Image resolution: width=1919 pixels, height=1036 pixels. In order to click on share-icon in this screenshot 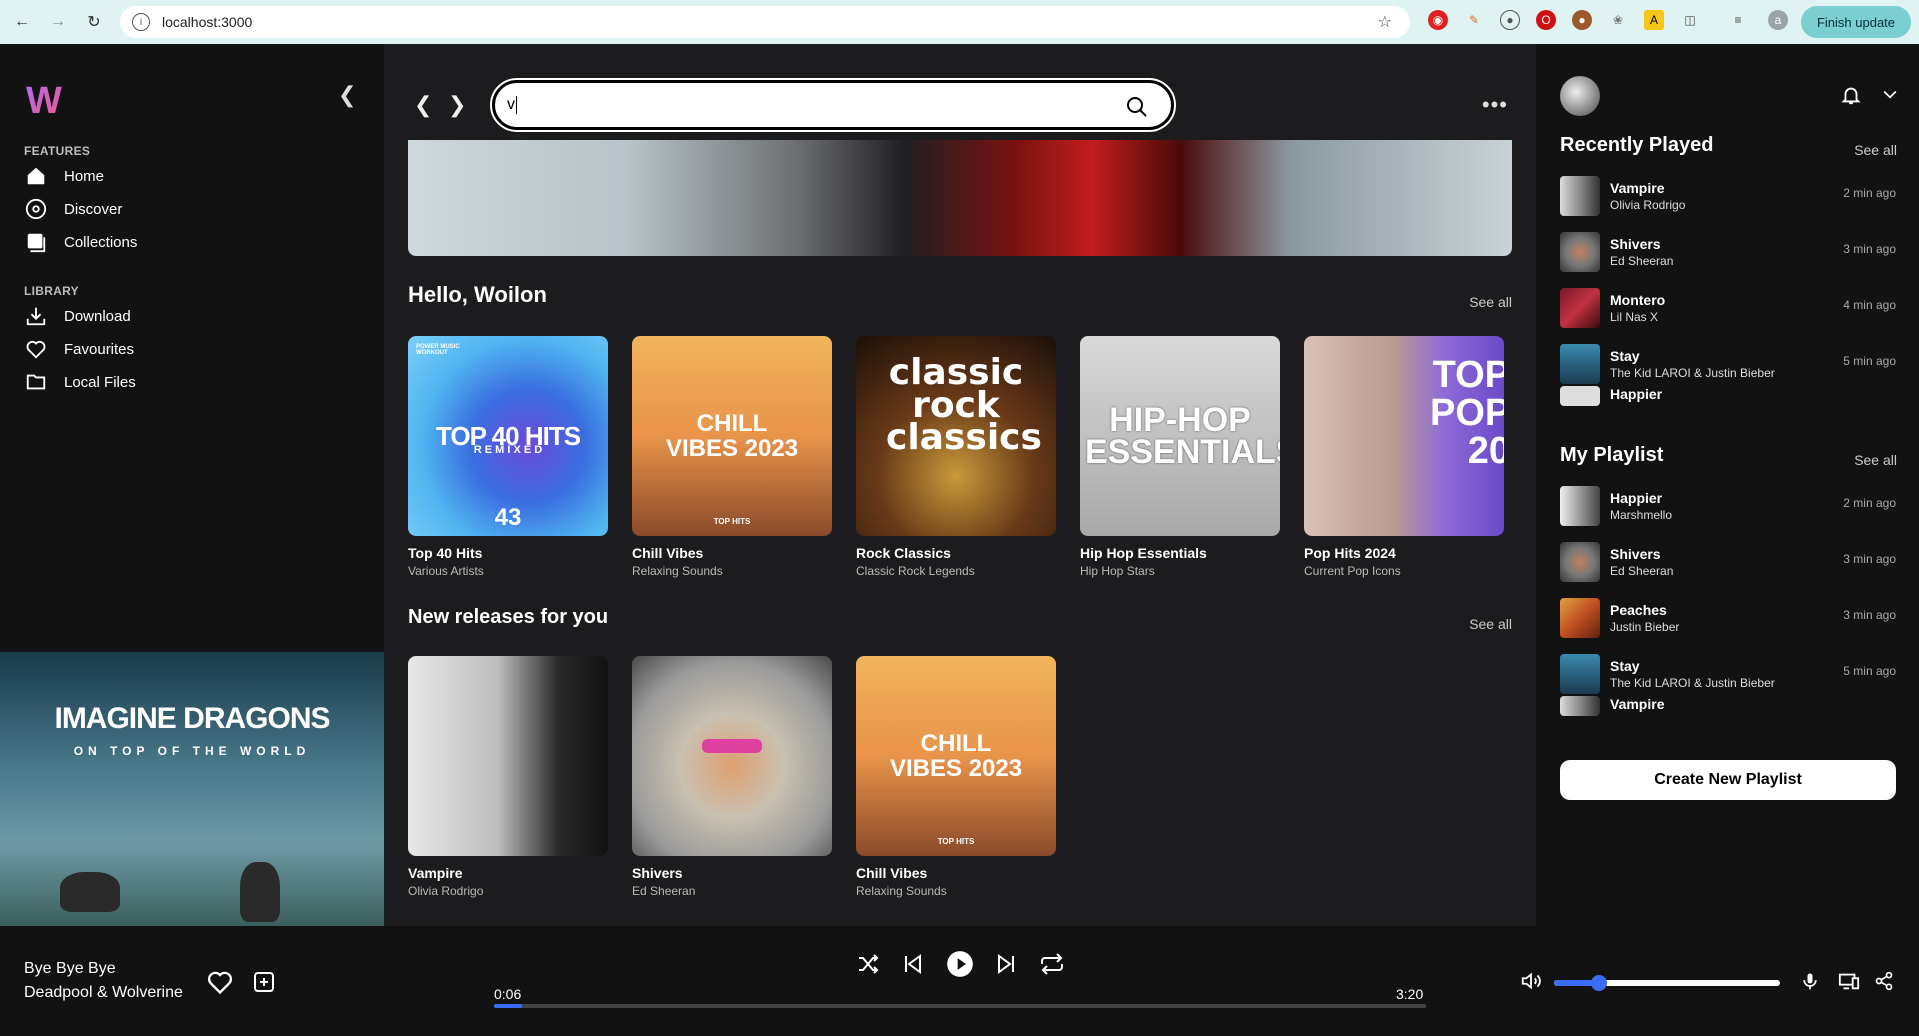, I will do `click(1884, 981)`.